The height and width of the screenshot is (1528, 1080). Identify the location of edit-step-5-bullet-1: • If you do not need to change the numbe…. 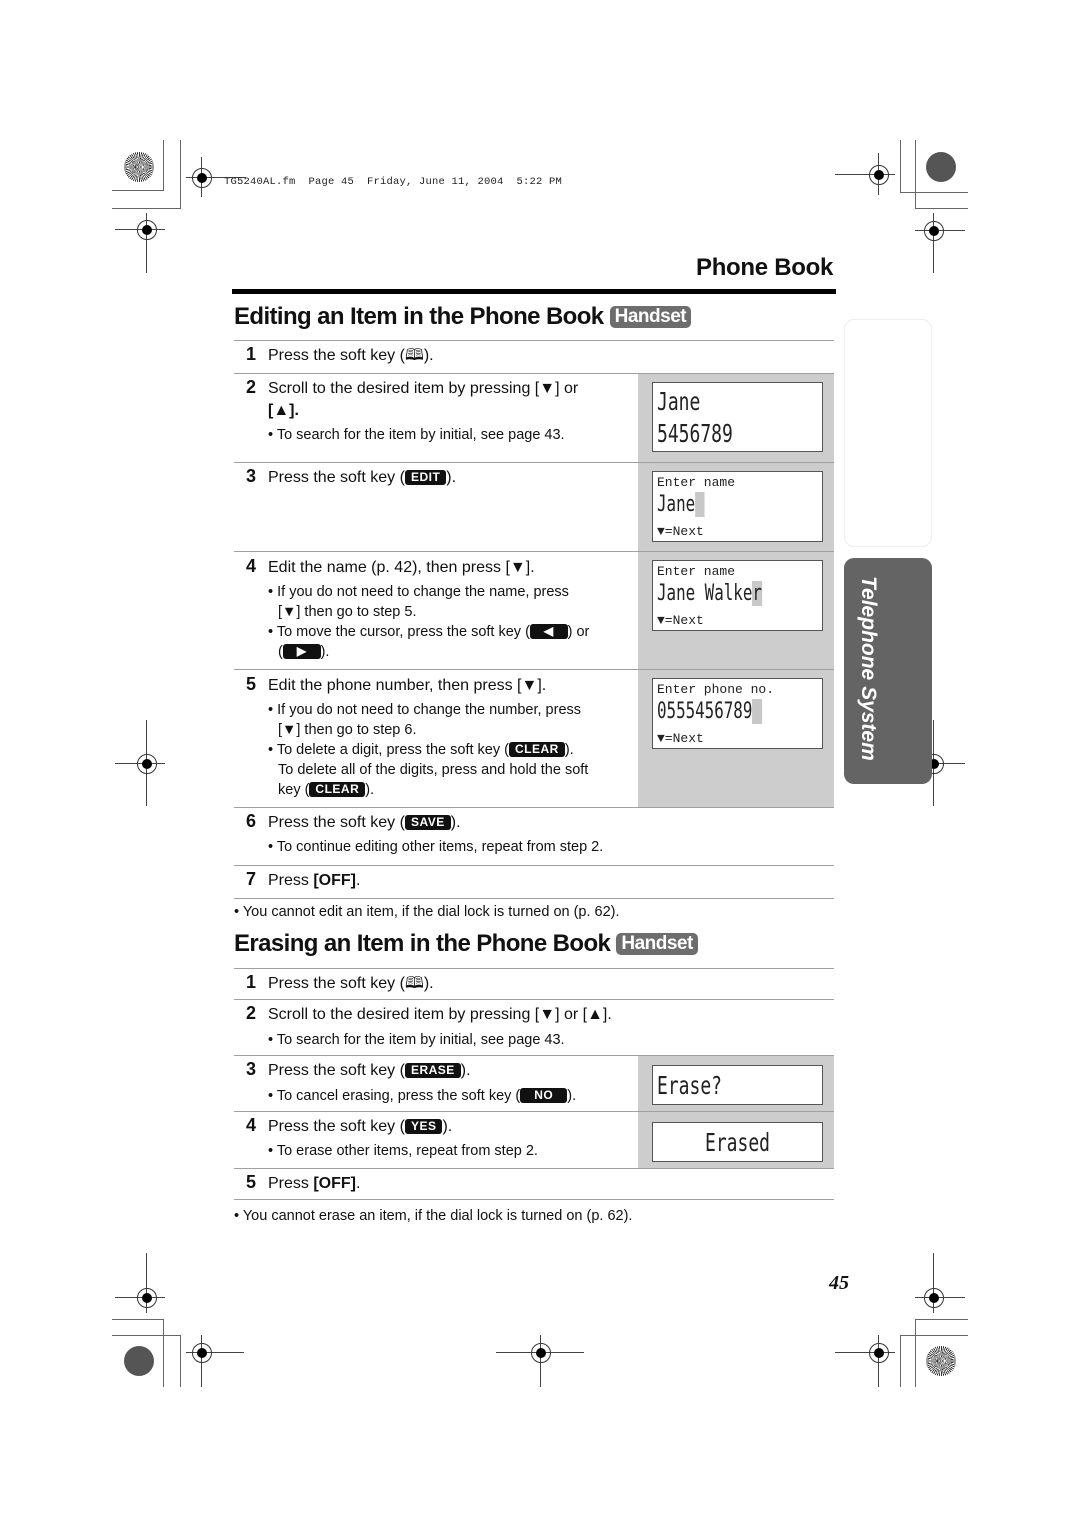
(425, 710).